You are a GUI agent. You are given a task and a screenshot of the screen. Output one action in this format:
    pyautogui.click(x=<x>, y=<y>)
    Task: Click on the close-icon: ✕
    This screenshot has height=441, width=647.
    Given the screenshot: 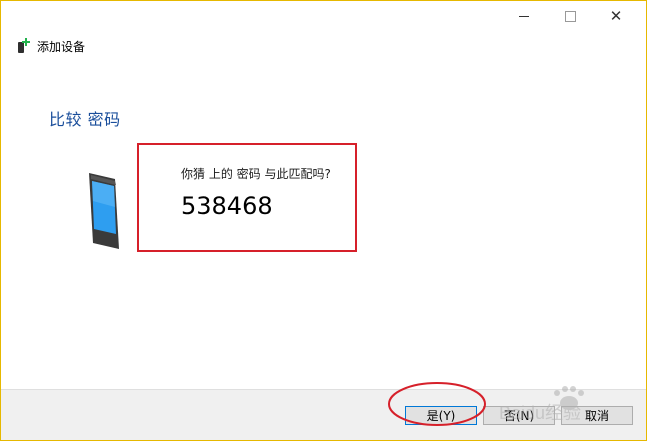 What is the action you would take?
    pyautogui.click(x=616, y=15)
    